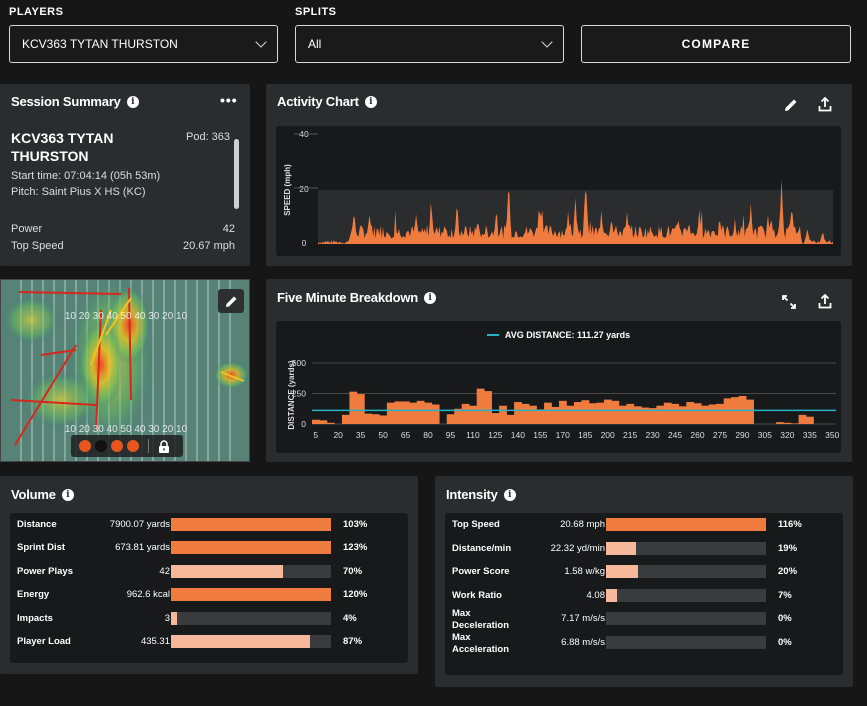 This screenshot has width=867, height=706. I want to click on scrollbar-thumb, so click(236, 174).